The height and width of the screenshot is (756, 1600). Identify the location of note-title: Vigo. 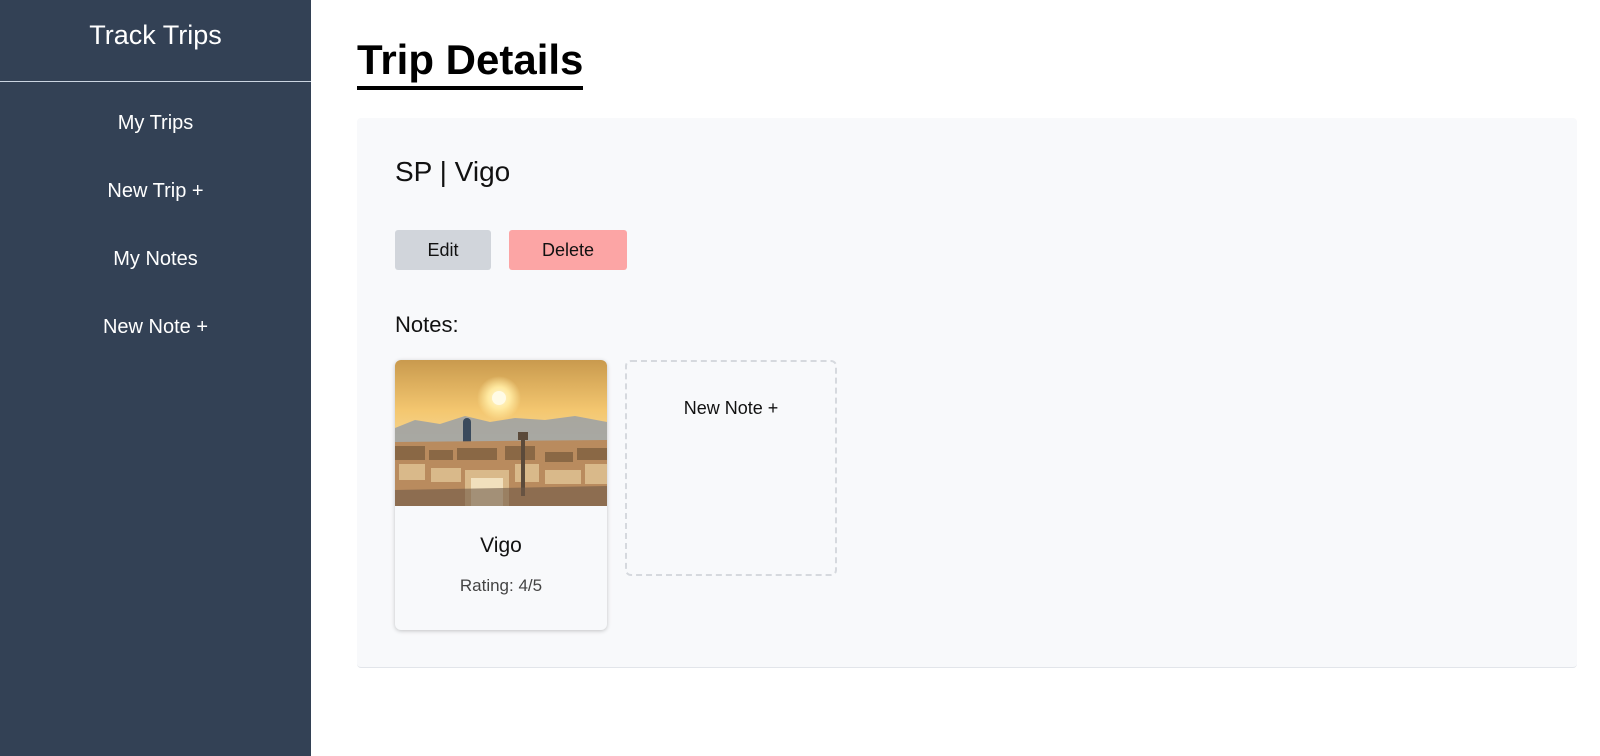
(501, 545).